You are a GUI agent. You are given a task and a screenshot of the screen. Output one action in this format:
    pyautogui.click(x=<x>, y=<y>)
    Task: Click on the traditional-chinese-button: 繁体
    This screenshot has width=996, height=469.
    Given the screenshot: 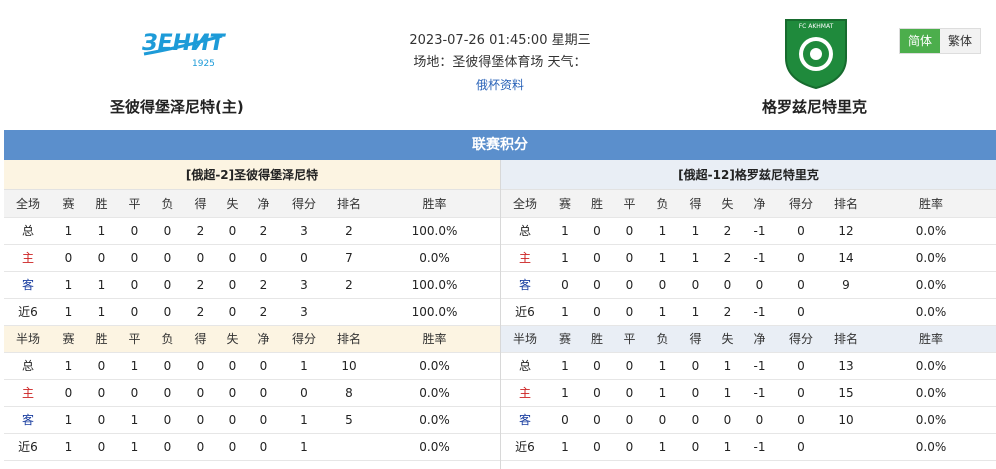 What is the action you would take?
    pyautogui.click(x=960, y=41)
    